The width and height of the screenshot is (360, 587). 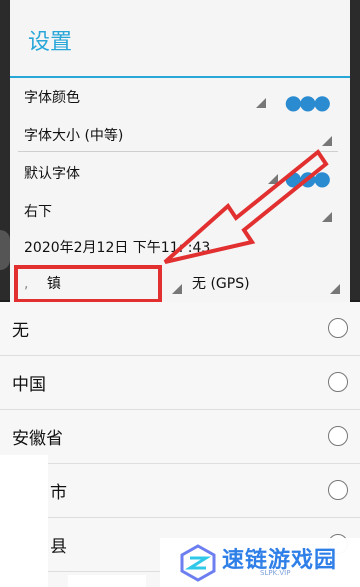 I want to click on list-item: 安徽省, so click(x=180, y=437).